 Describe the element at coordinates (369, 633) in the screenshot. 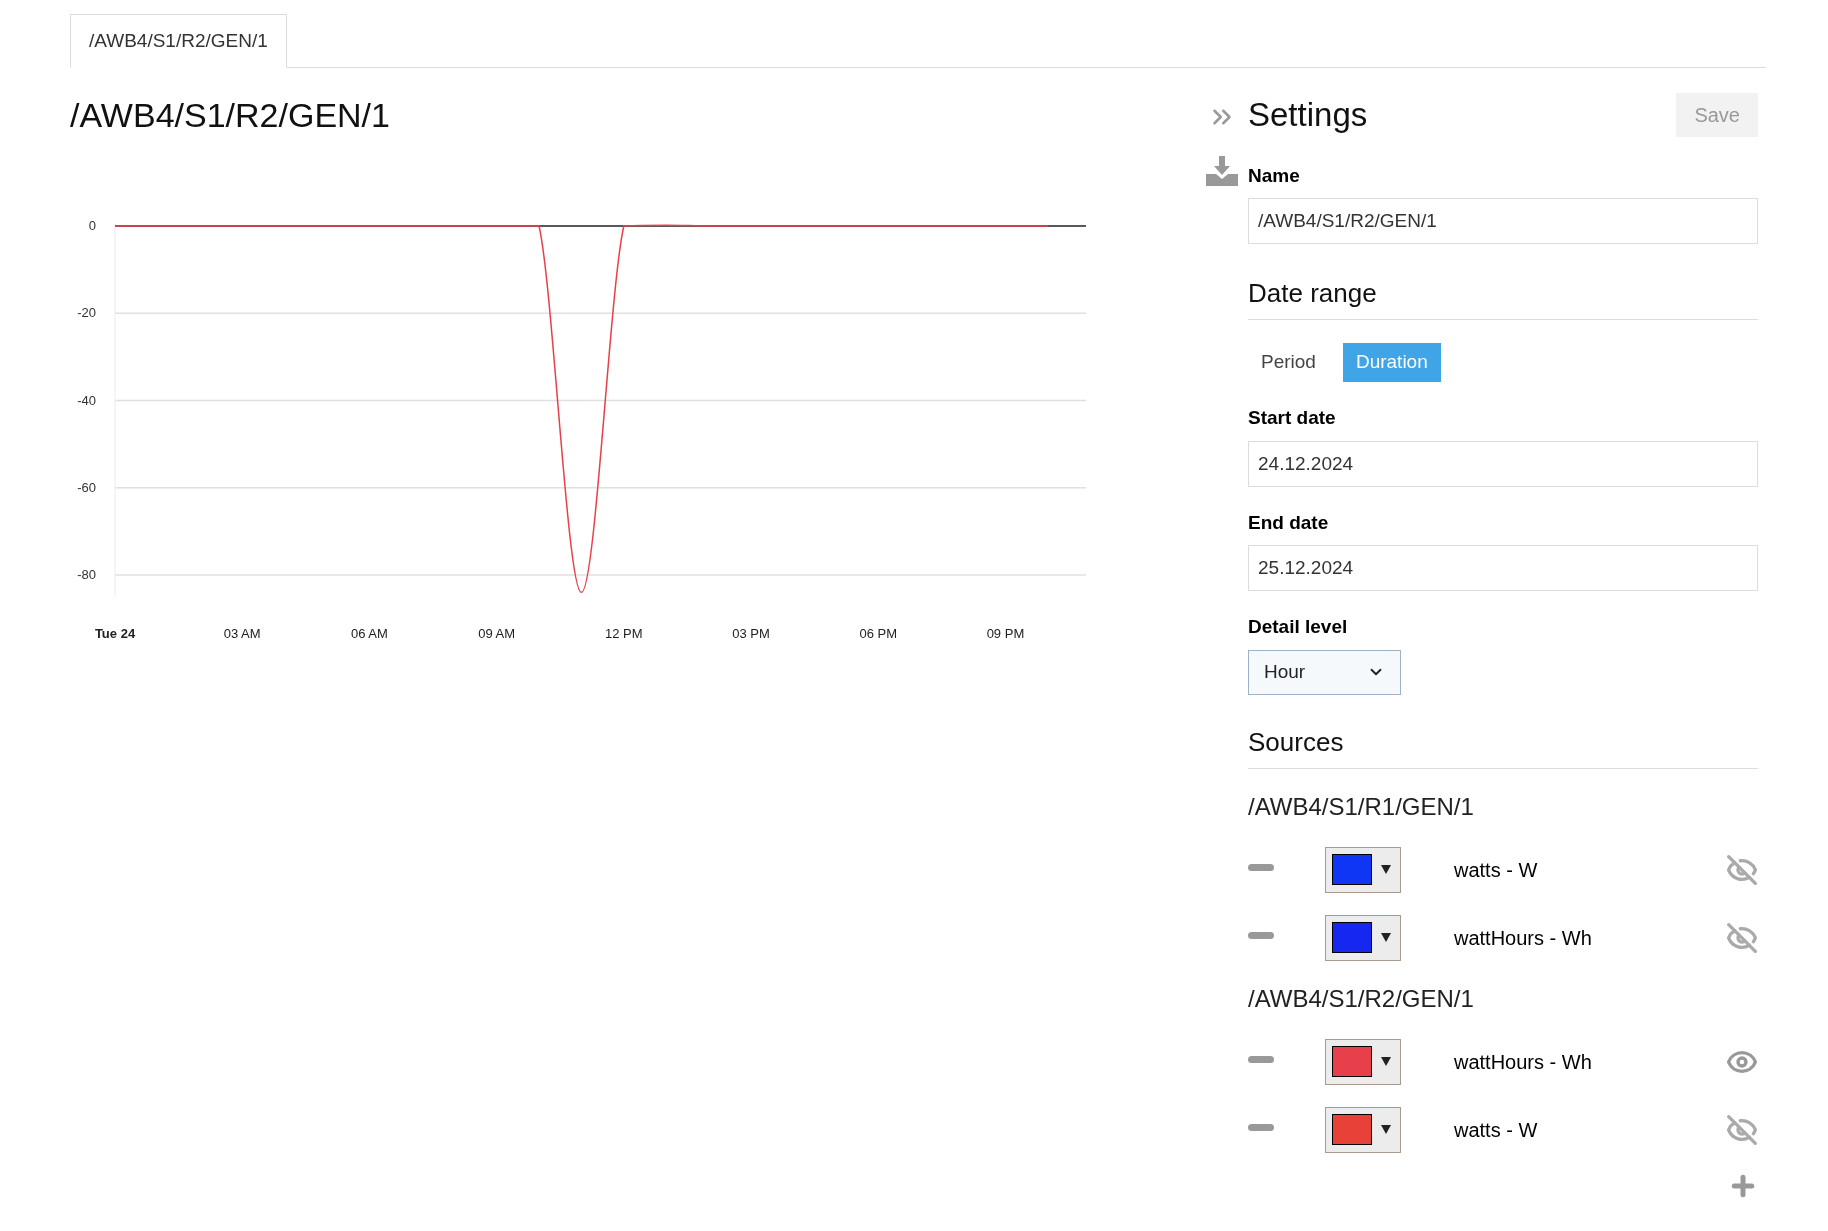

I see `x-tick-label: 06 AM` at that location.